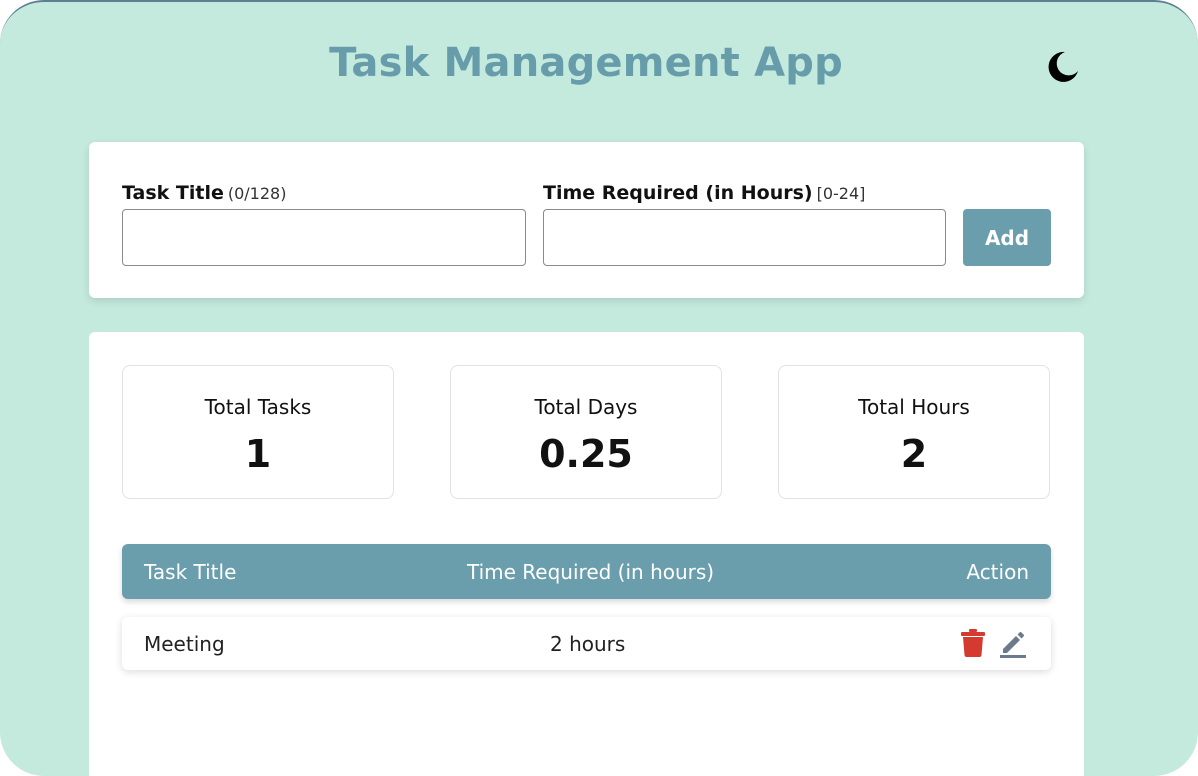 The image size is (1198, 776). I want to click on moon-icon, so click(1063, 66).